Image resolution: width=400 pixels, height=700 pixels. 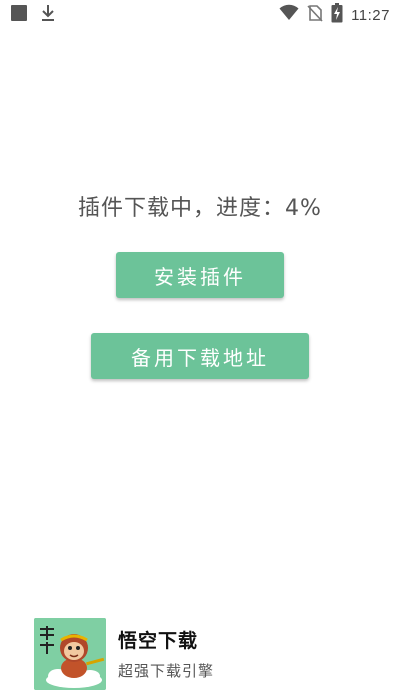 I want to click on wifi-icon, so click(x=289, y=15).